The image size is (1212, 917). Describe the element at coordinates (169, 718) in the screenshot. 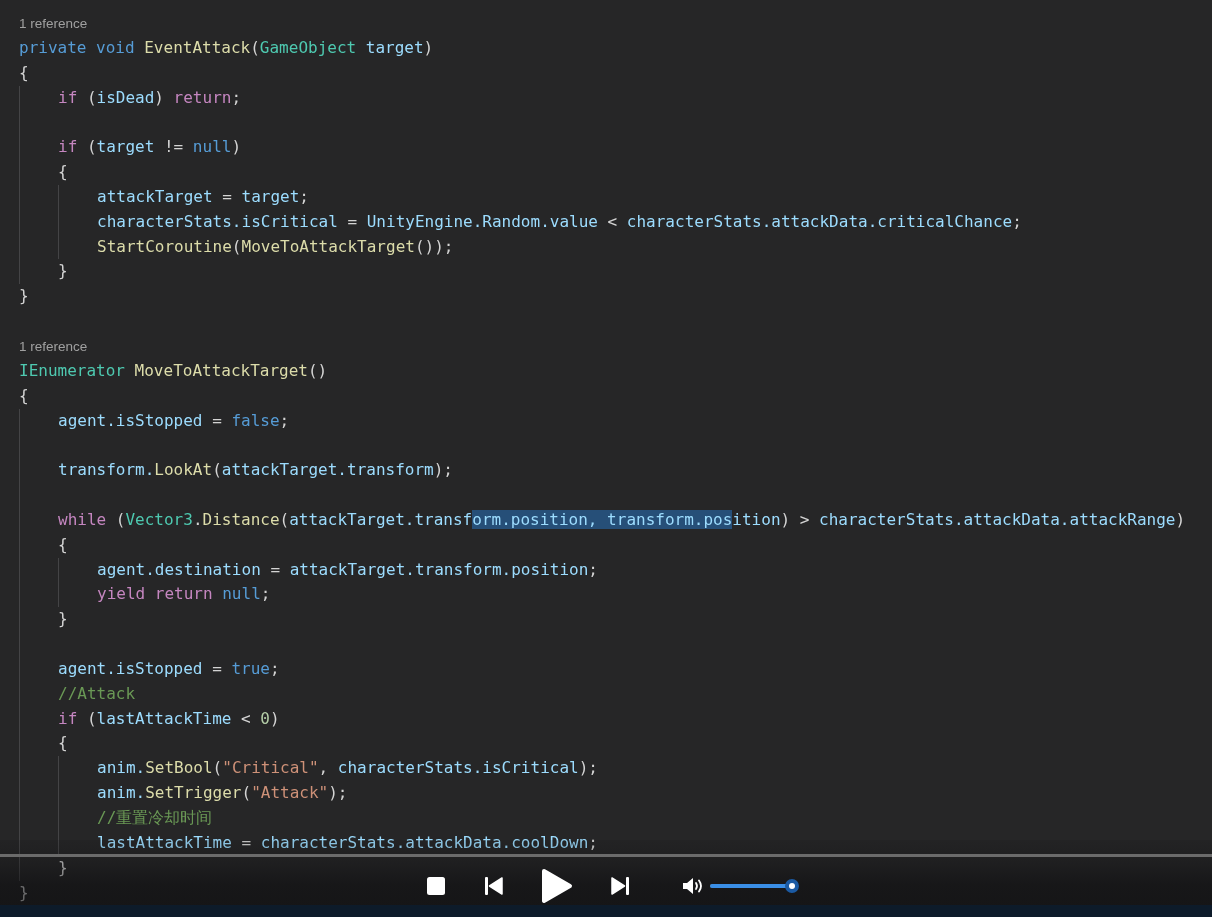

I see `code-line: if (lastAttackTime < 0)` at that location.